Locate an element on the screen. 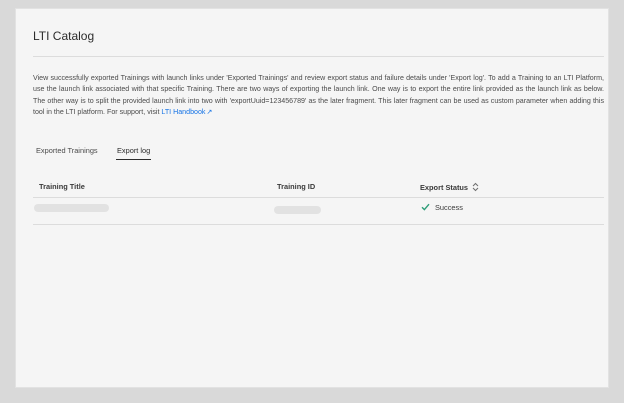 The image size is (624, 403). column-header-export-status: Export Status is located at coordinates (449, 188).